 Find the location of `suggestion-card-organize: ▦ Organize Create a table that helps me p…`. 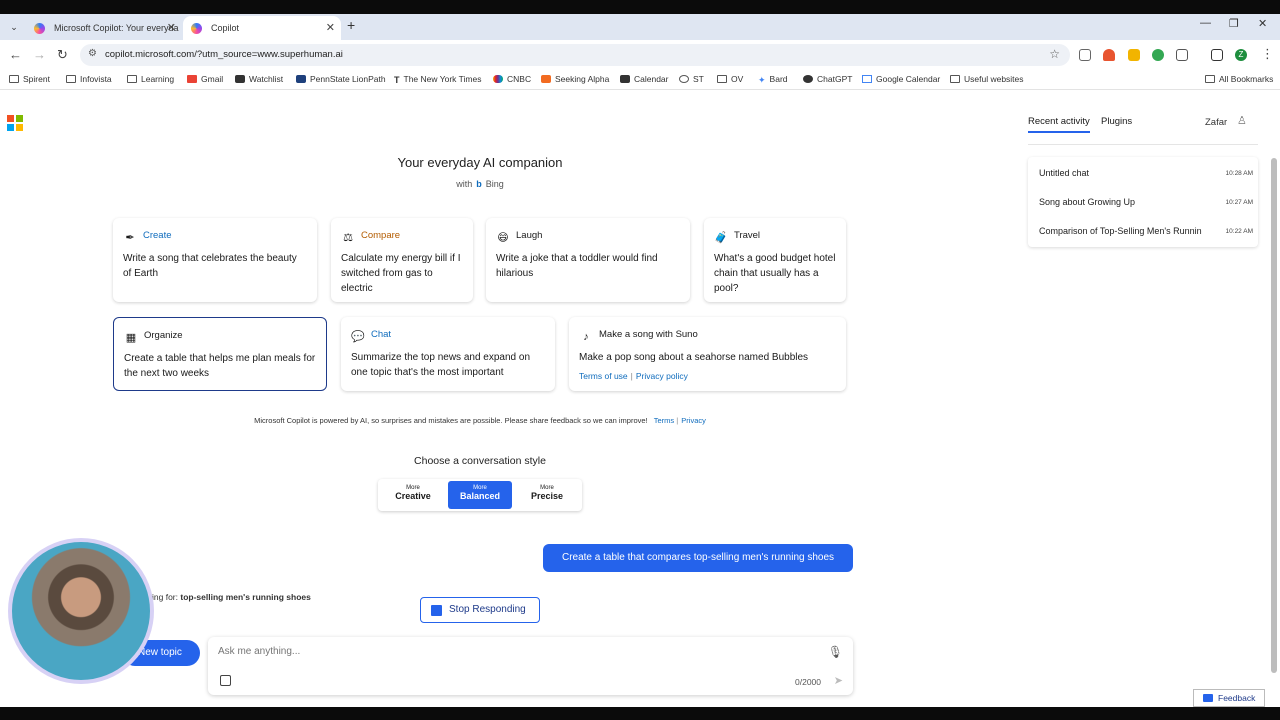

suggestion-card-organize: ▦ Organize Create a table that helps me p… is located at coordinates (220, 354).